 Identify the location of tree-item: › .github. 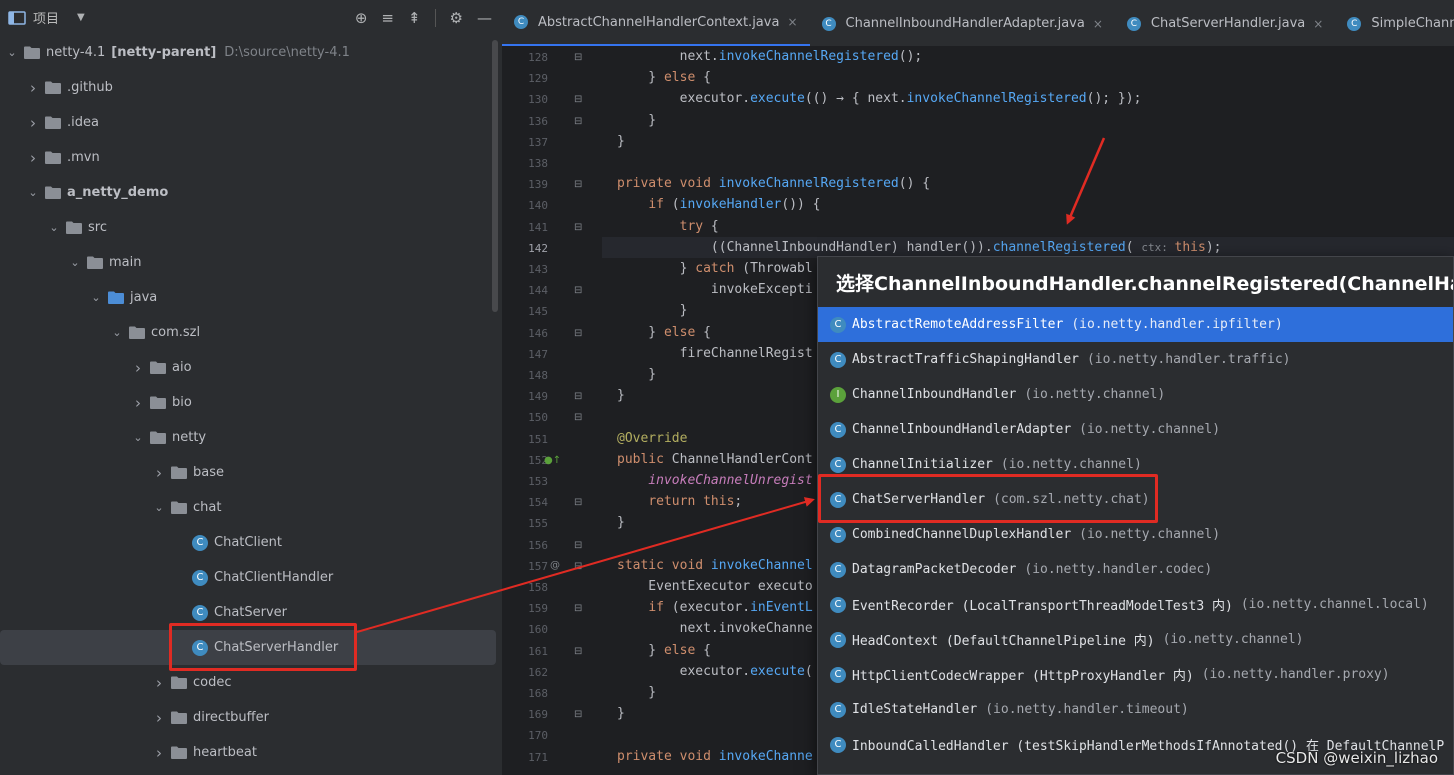
(251, 87).